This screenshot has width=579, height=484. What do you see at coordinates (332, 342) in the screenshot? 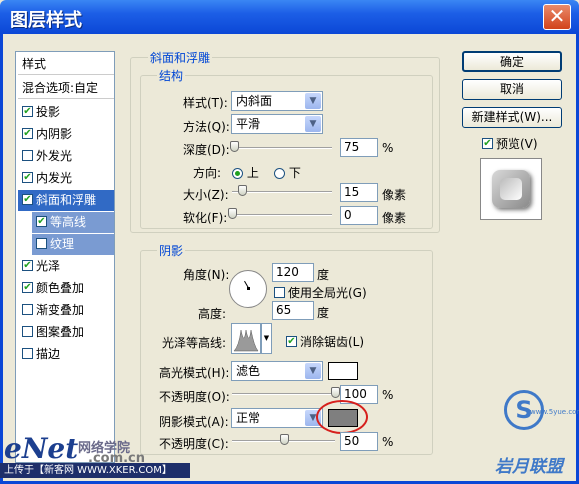
I see `antialias-label: 消除锯齿(L)` at bounding box center [332, 342].